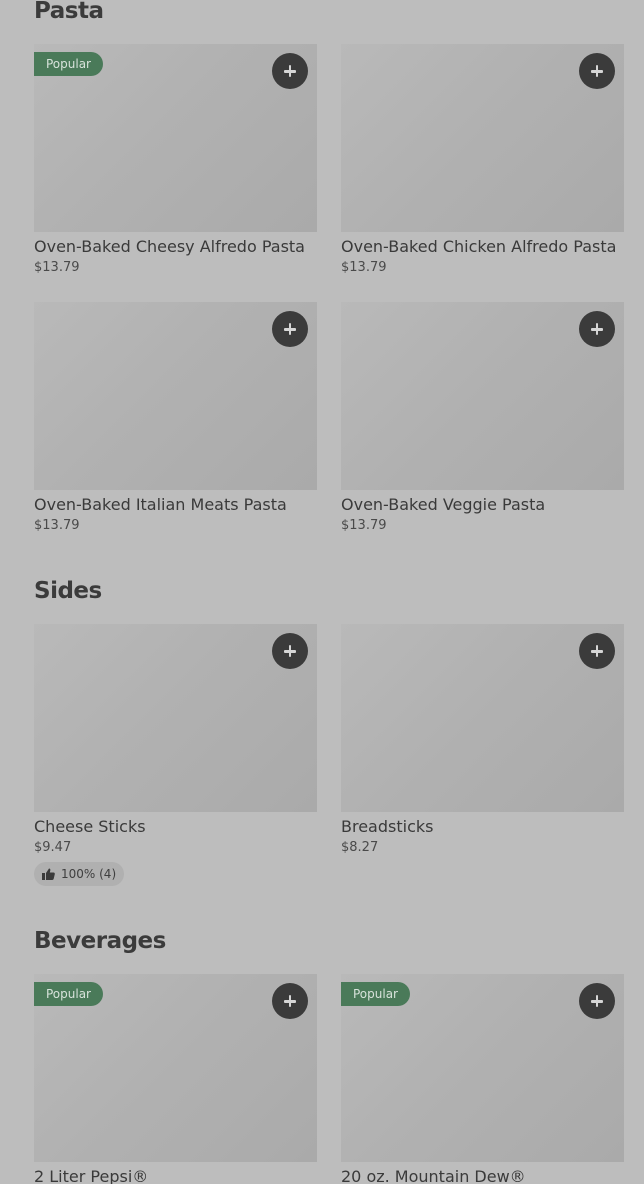 The image size is (644, 1184). Describe the element at coordinates (169, 246) in the screenshot. I see `item-name: Oven-Baked Cheesy Alfredo Pasta` at that location.